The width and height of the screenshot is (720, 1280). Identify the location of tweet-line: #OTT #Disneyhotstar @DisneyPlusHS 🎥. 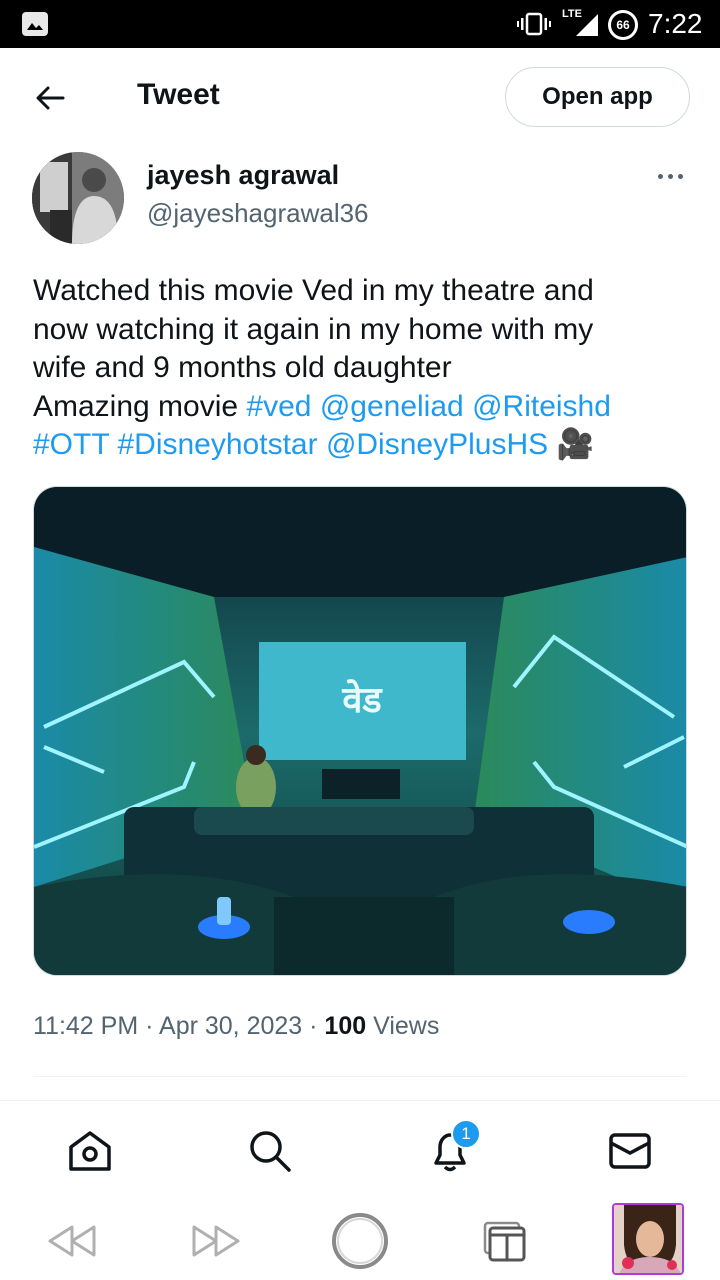
(363, 445).